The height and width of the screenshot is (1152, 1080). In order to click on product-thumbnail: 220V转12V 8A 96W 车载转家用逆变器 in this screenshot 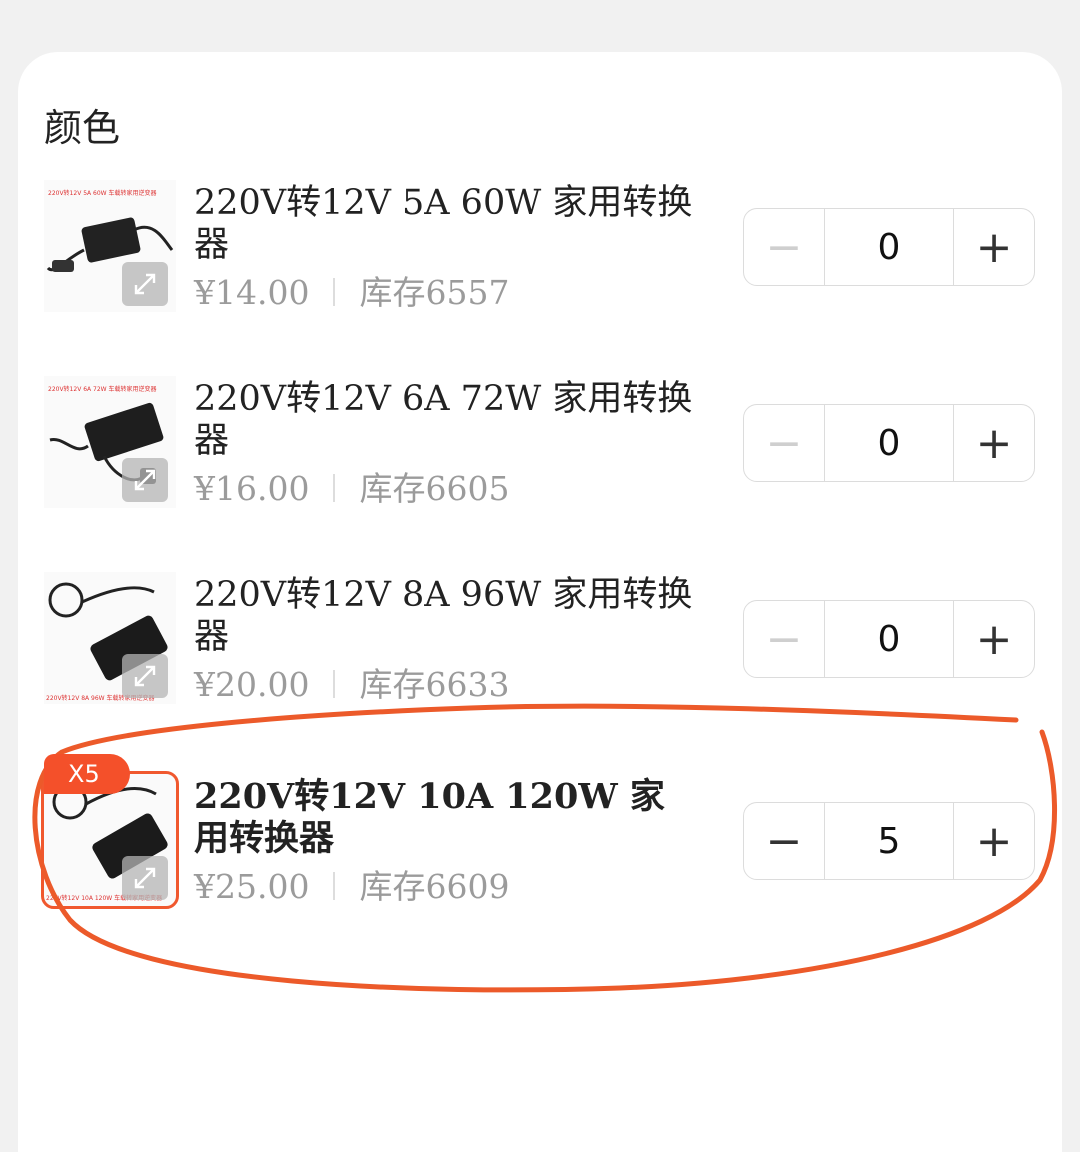, I will do `click(110, 638)`.